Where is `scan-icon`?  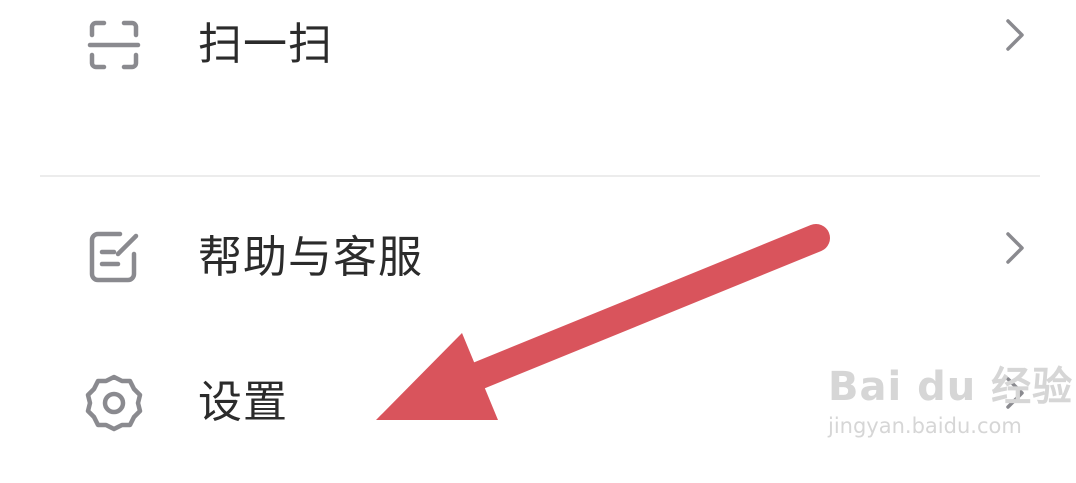 scan-icon is located at coordinates (114, 45).